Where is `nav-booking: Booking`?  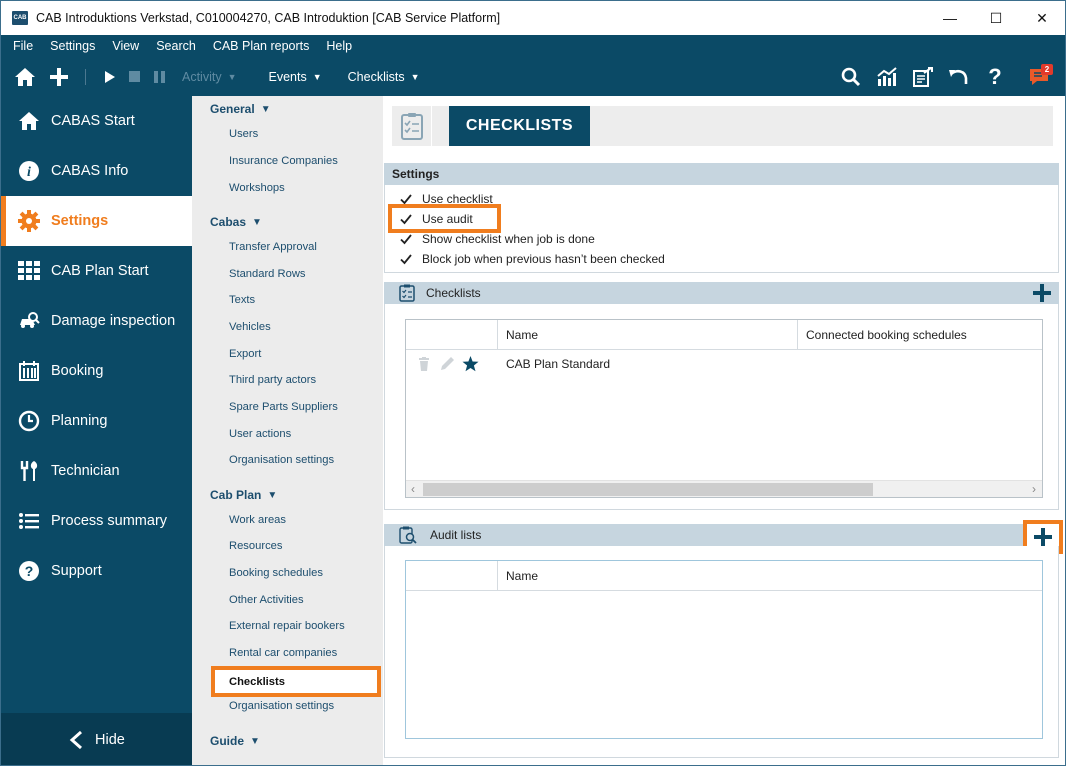
nav-booking: Booking is located at coordinates (96, 371).